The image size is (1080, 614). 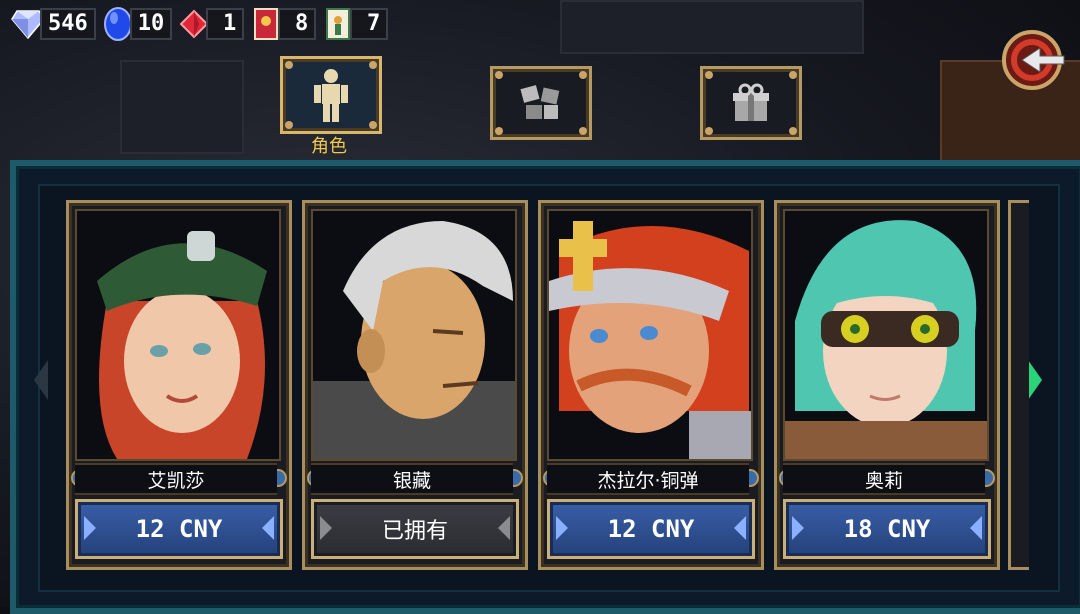 I want to click on character-card: 杰拉尔·铜弹 12 CNY, so click(x=651, y=385).